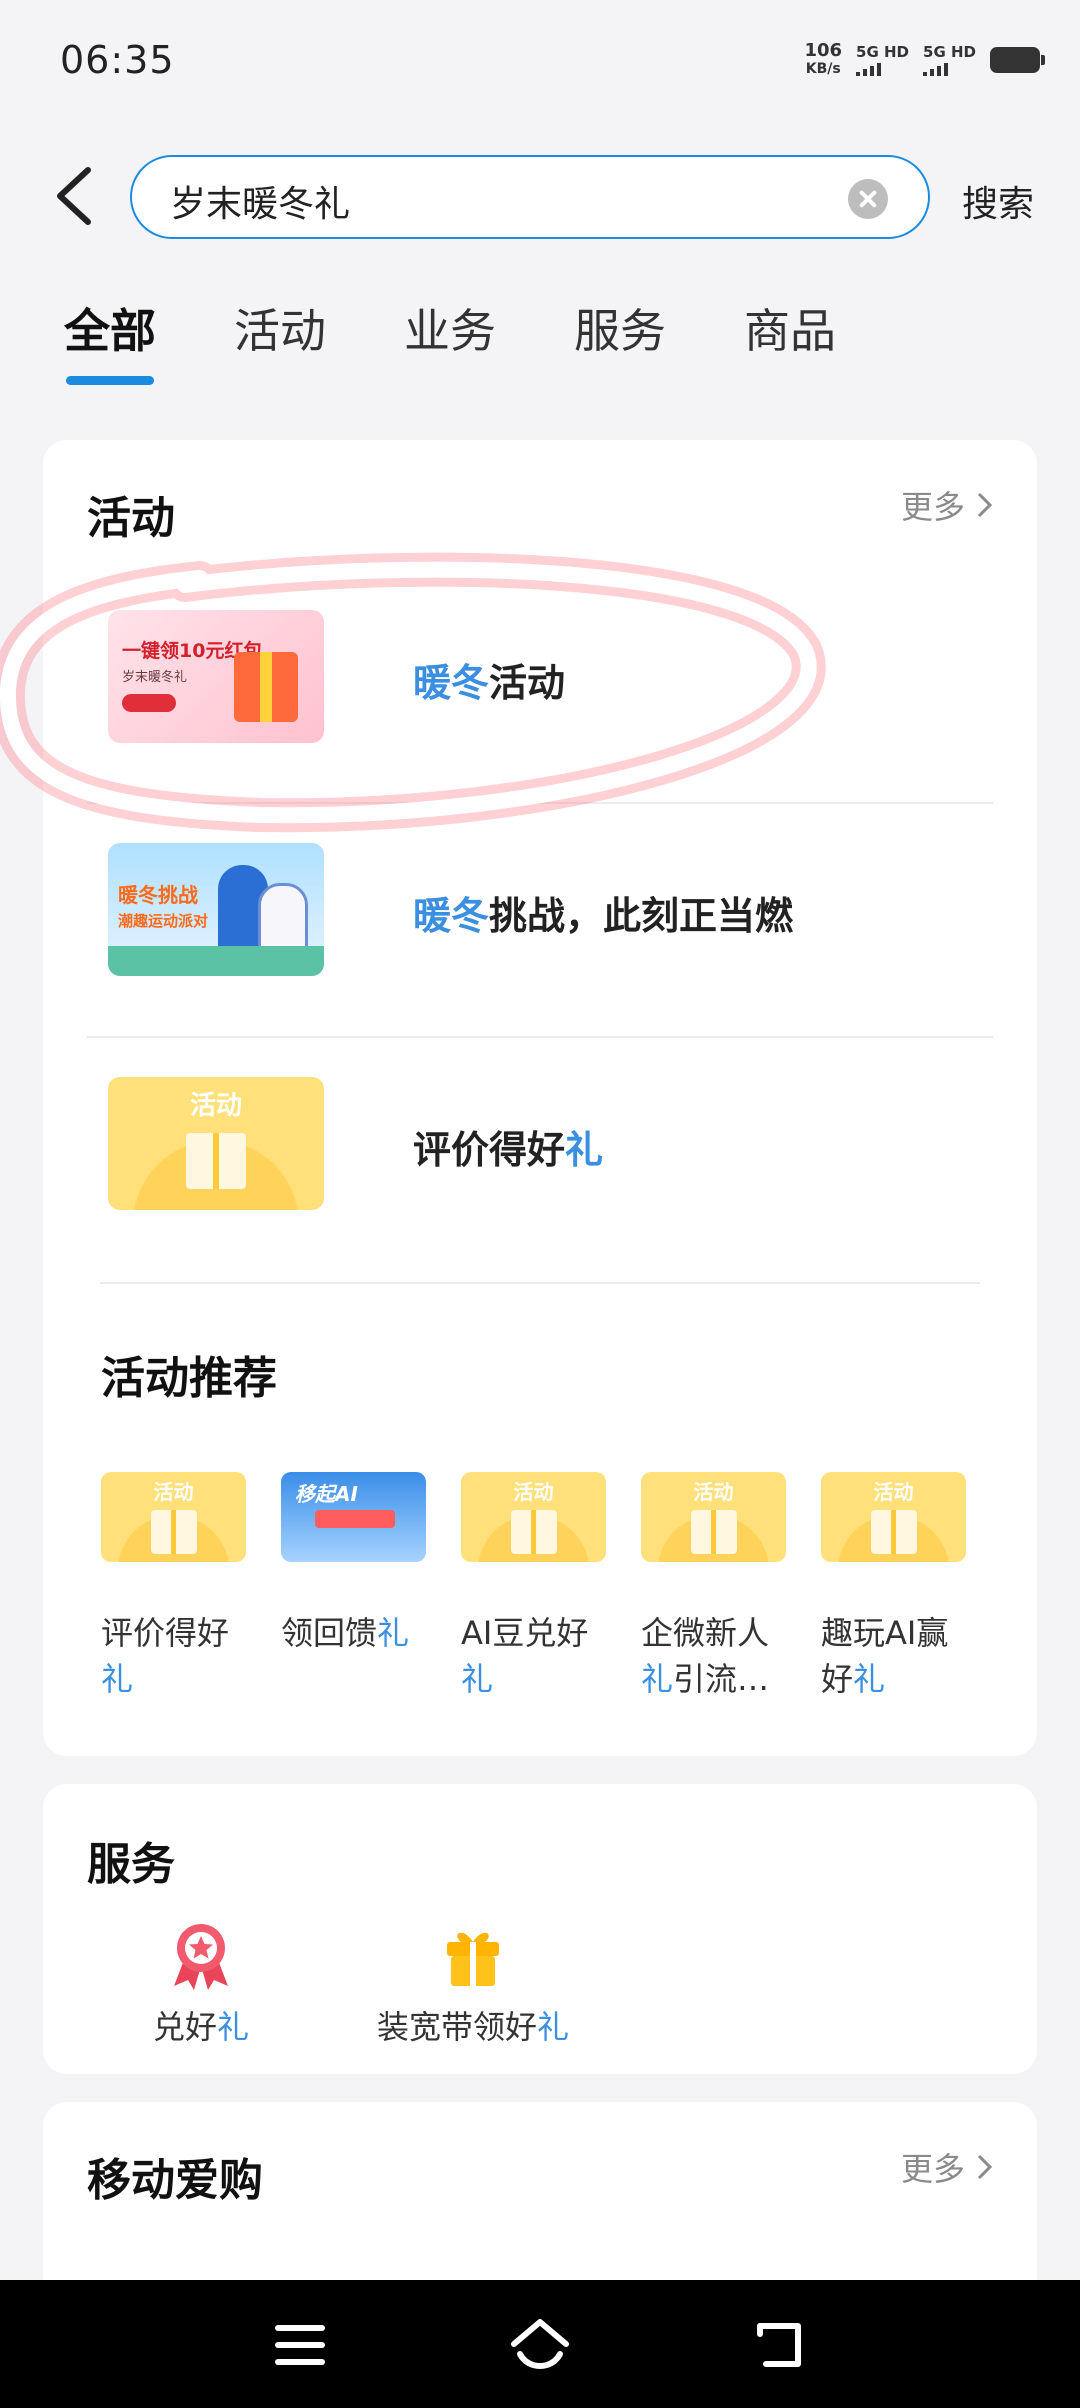 This screenshot has height=2408, width=1080. I want to click on shop-card: 移动爱购 更多, so click(540, 2191).